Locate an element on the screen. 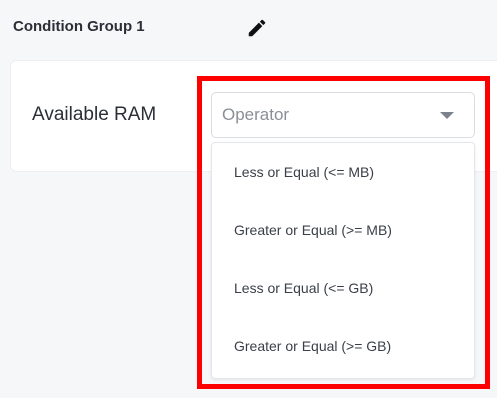  available-ram-label: Available RAM is located at coordinates (94, 114).